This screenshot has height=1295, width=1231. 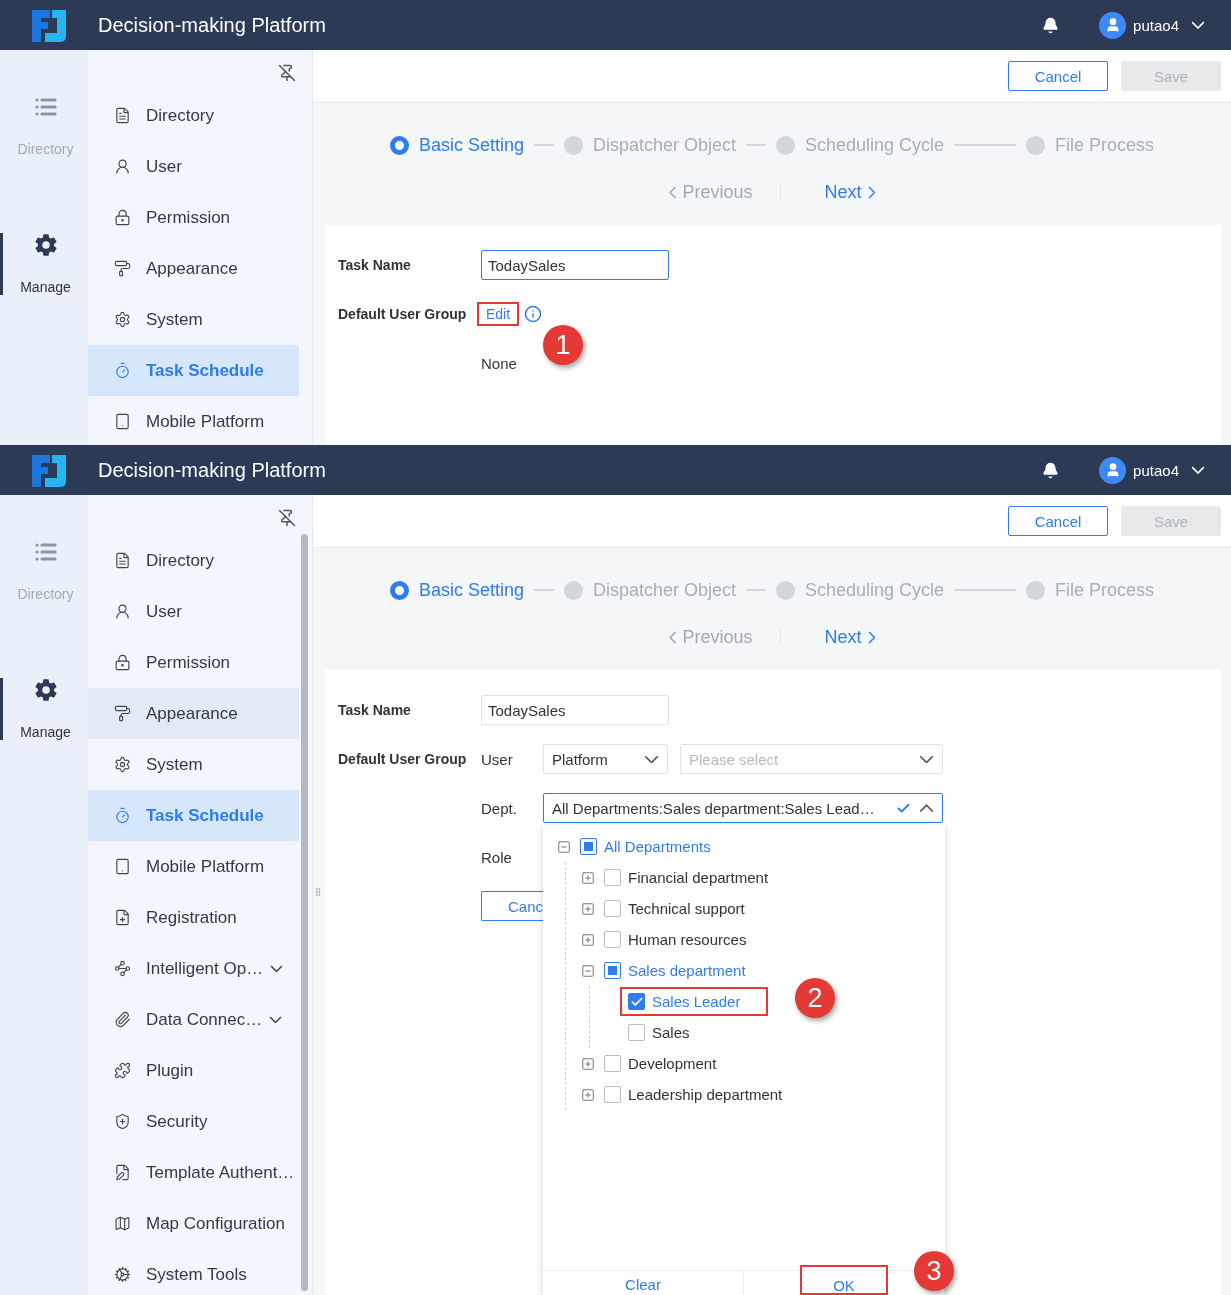 What do you see at coordinates (193, 1272) in the screenshot?
I see `nav-item: System Tools` at bounding box center [193, 1272].